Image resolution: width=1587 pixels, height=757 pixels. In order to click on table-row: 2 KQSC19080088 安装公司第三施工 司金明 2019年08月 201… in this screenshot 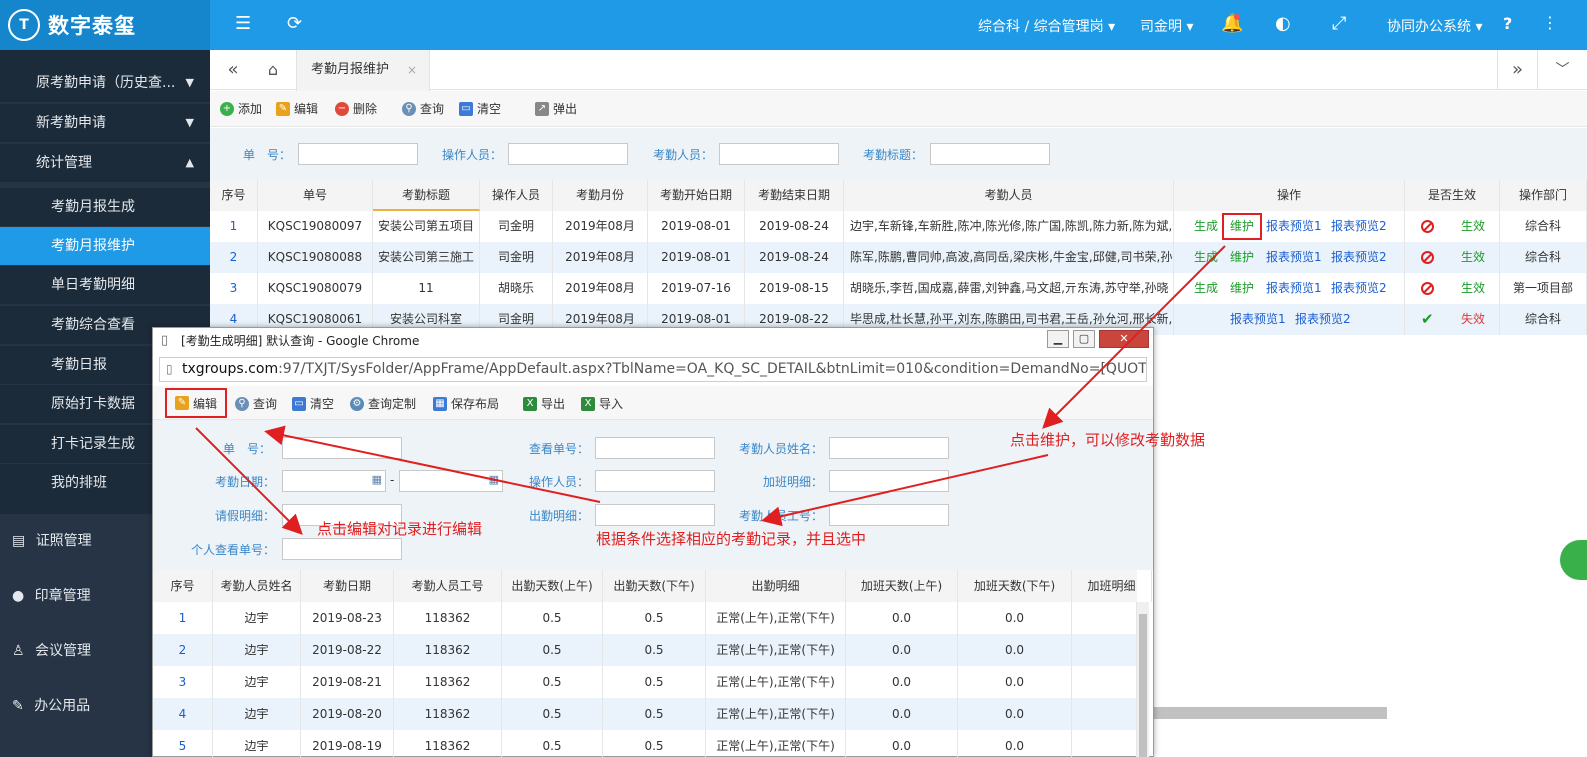, I will do `click(898, 257)`.